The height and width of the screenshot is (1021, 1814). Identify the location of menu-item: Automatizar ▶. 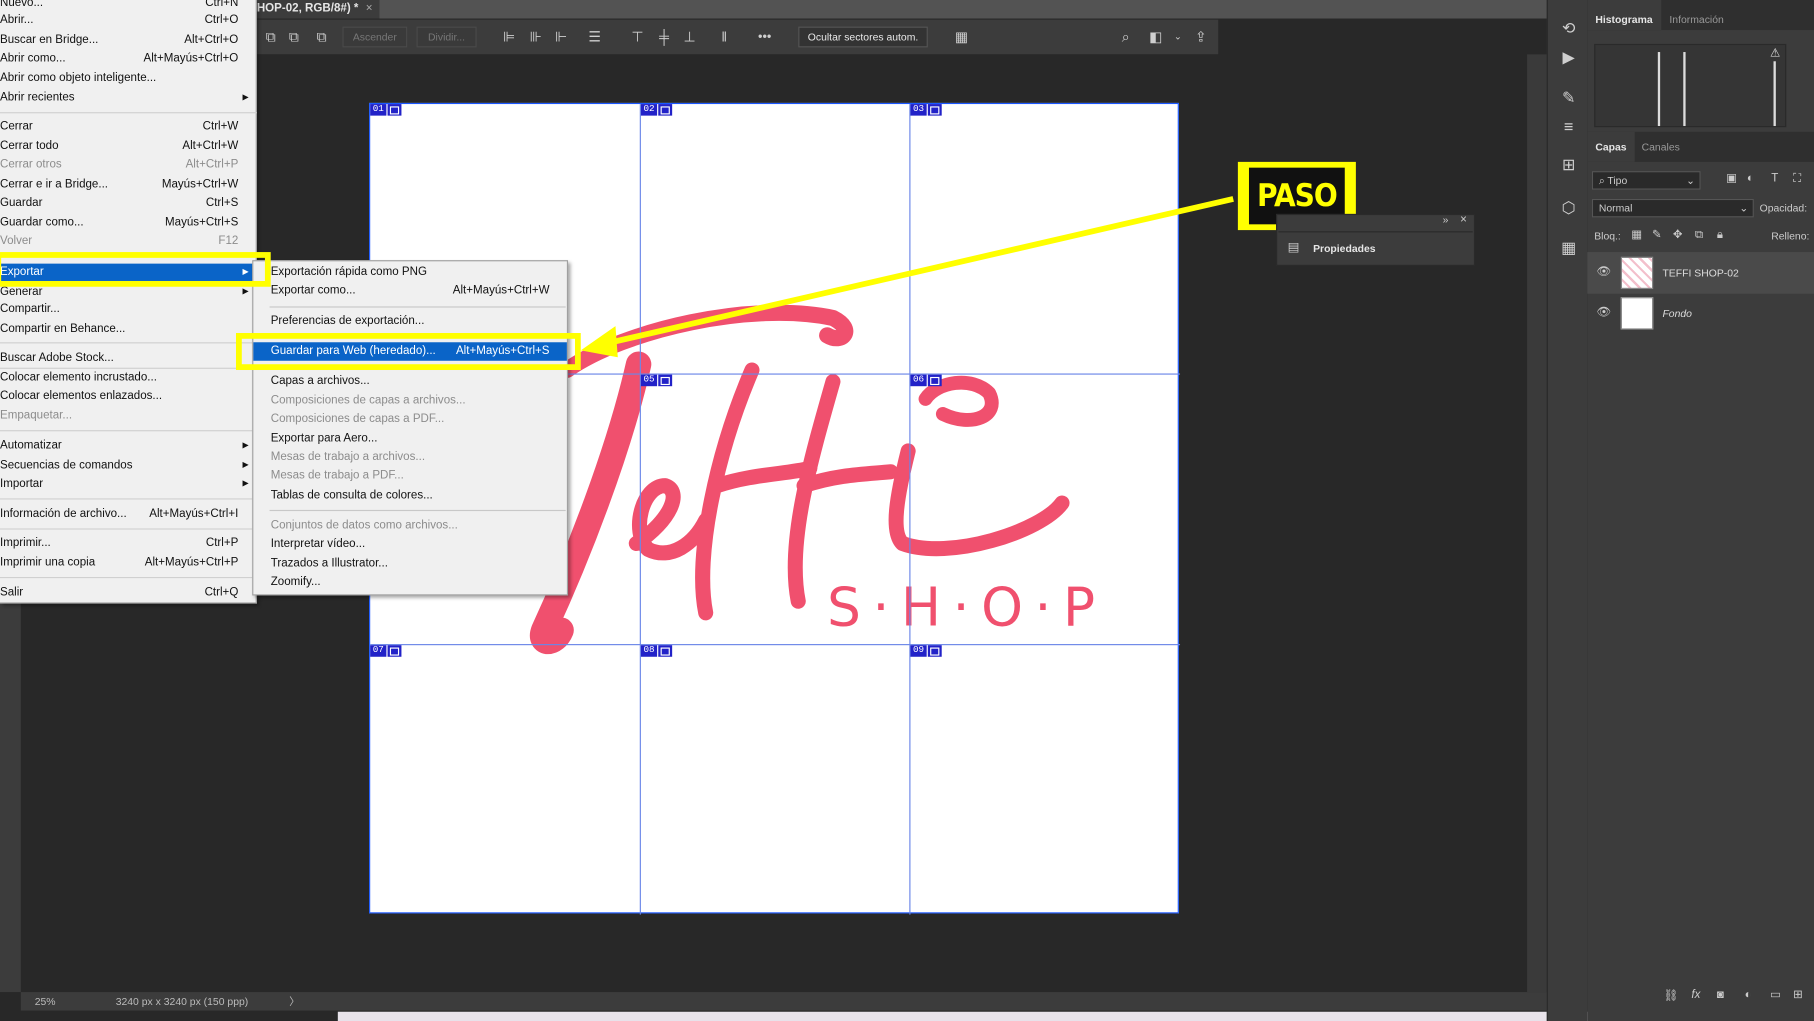
(128, 446).